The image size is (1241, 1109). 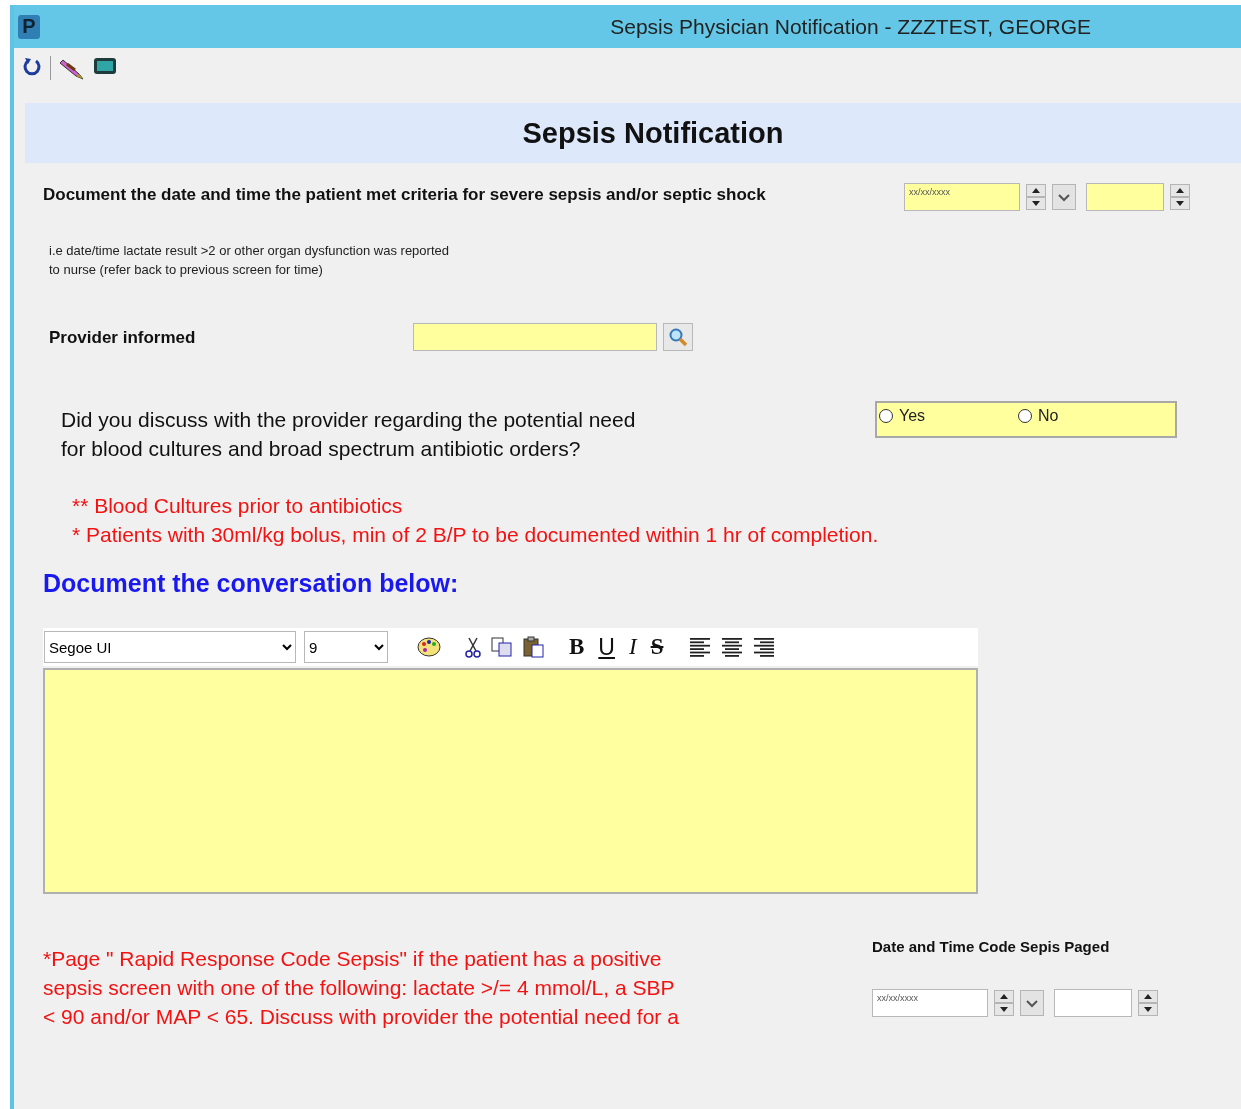 What do you see at coordinates (534, 647) in the screenshot?
I see `clipboard-icon` at bounding box center [534, 647].